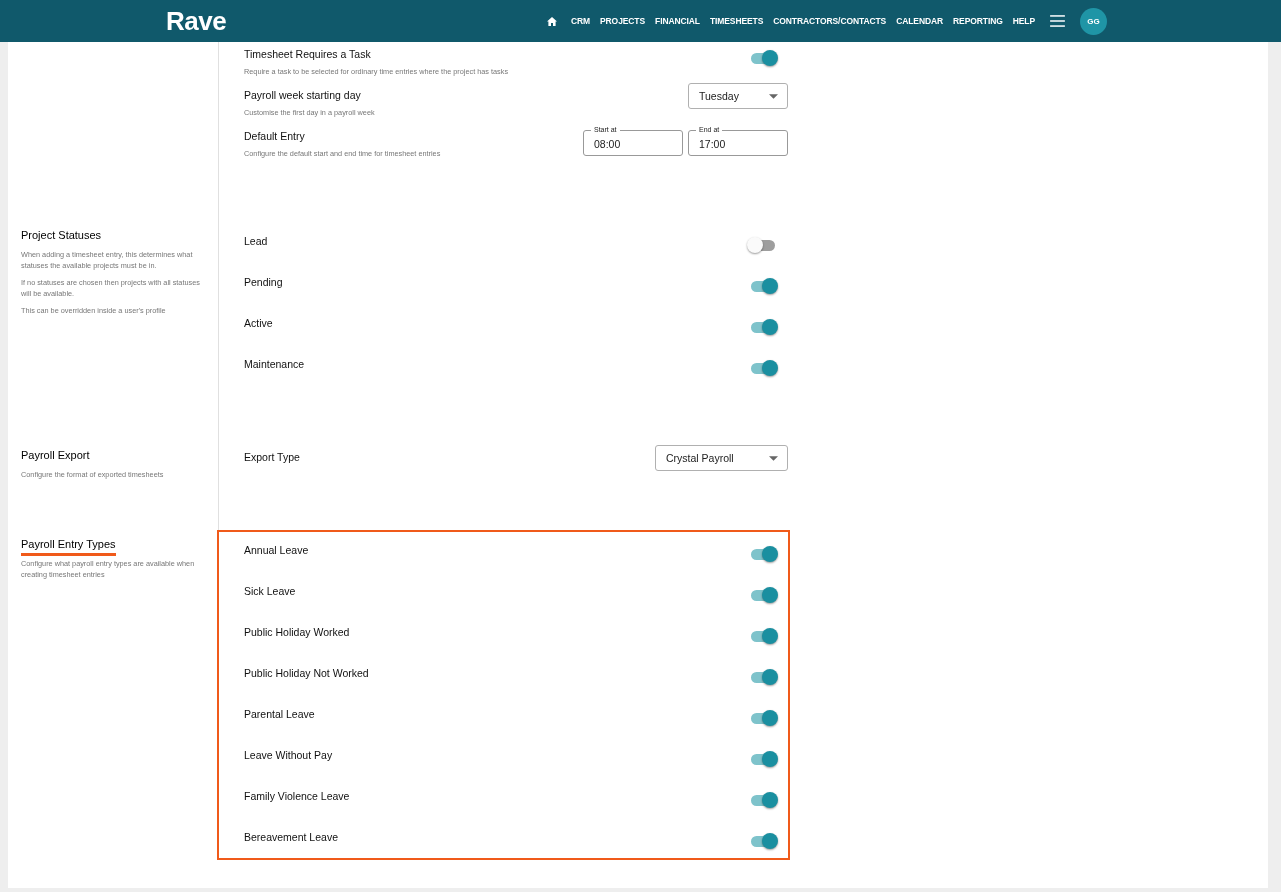  I want to click on nav-link: CALENDAR, so click(920, 21).